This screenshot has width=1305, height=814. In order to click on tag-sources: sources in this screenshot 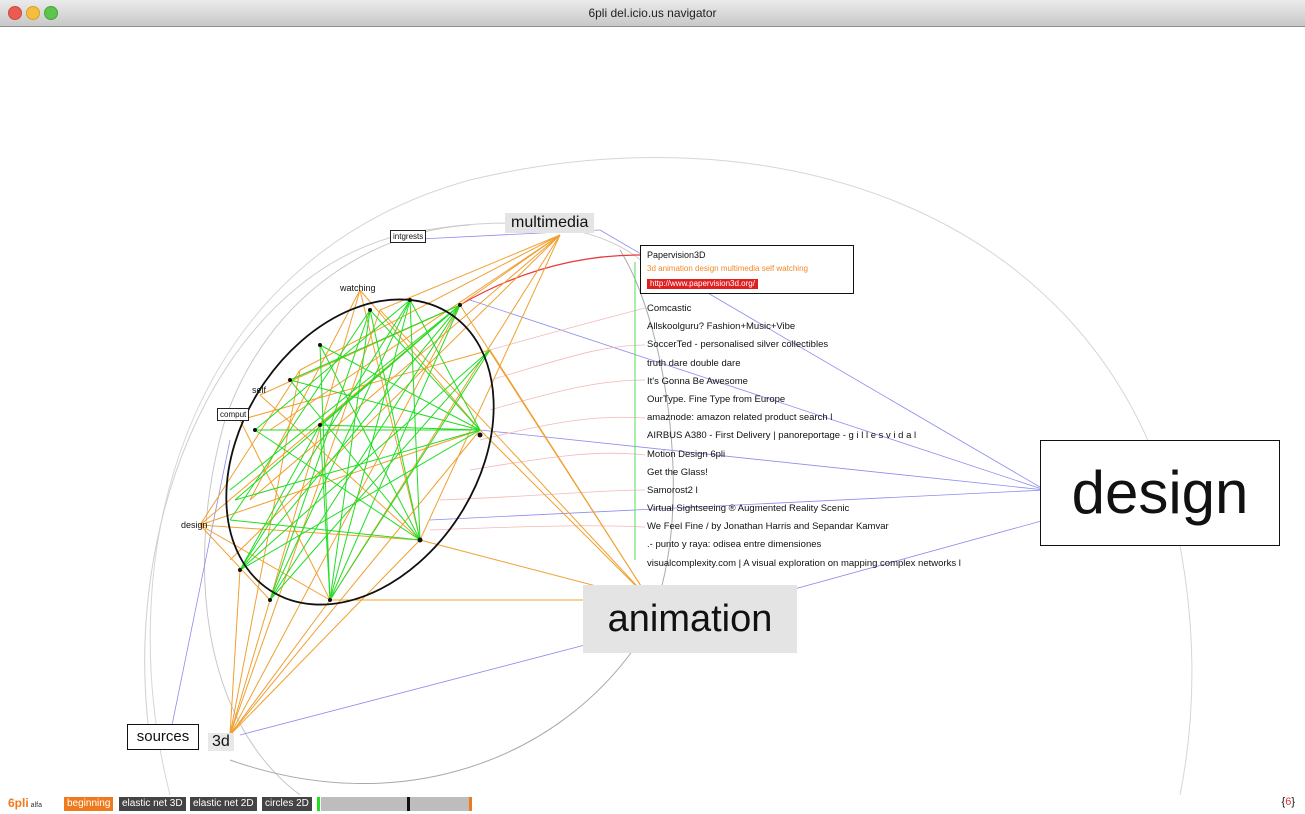, I will do `click(163, 737)`.